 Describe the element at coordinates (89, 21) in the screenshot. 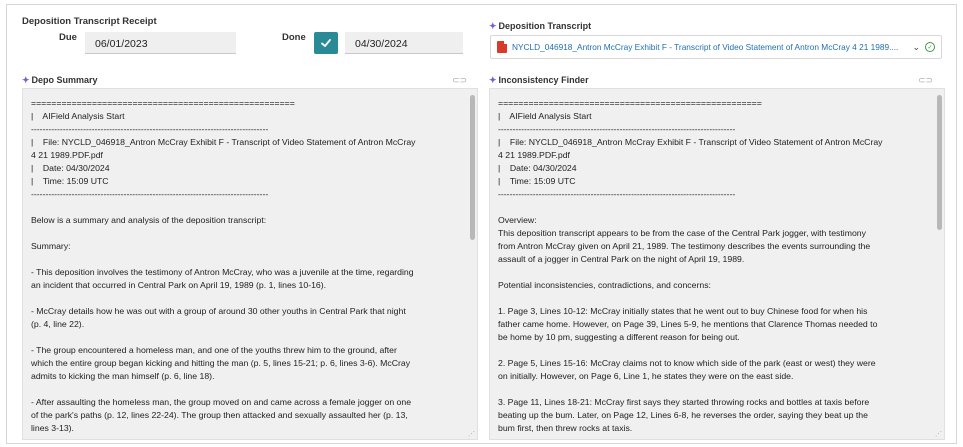

I see `receipt-section-title: Deposition Transcript Receipt` at that location.